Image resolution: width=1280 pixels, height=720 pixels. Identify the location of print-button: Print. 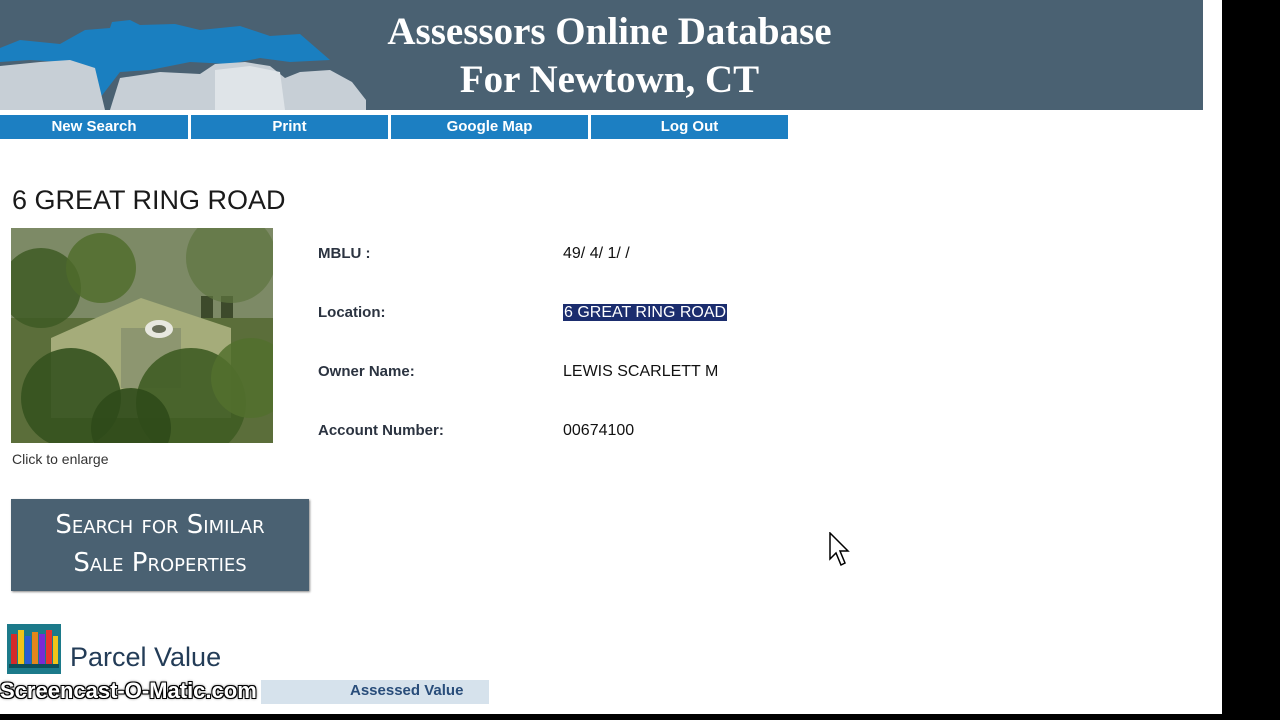
(289, 127).